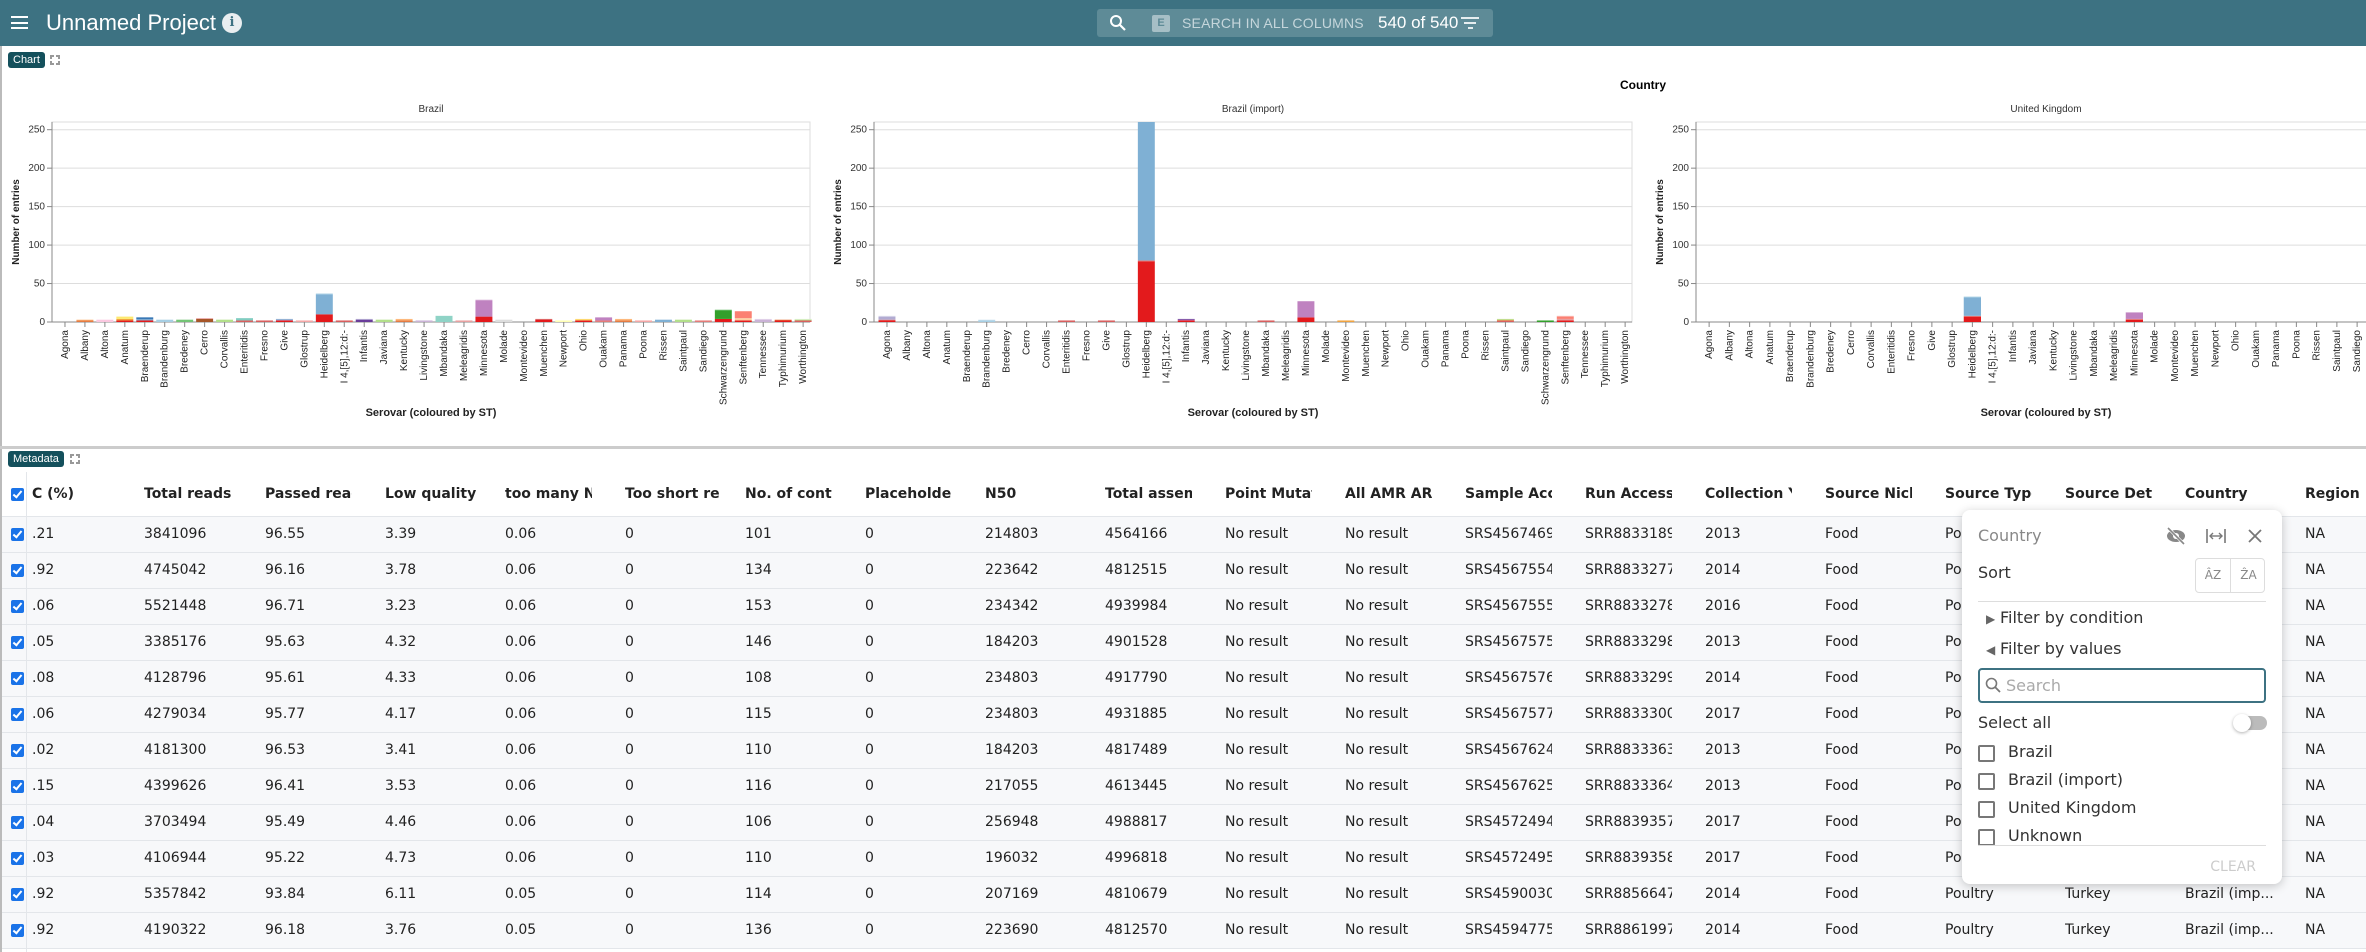 This screenshot has width=2366, height=952. What do you see at coordinates (1628, 534) in the screenshot?
I see `table-cell: SRR8833189` at bounding box center [1628, 534].